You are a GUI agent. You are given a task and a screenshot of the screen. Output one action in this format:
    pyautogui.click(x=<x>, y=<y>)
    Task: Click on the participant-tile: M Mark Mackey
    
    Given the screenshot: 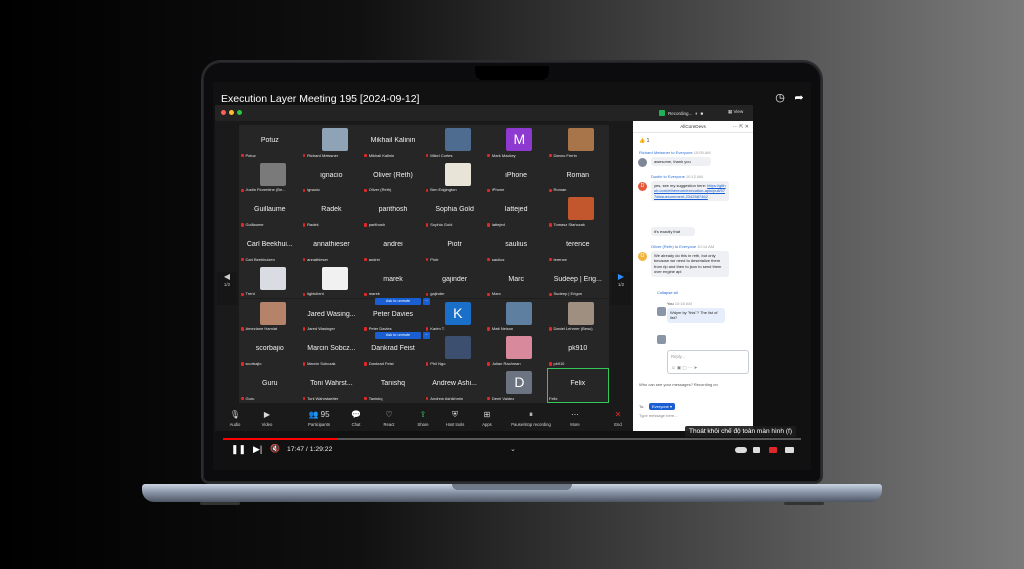 What is the action you would take?
    pyautogui.click(x=516, y=142)
    